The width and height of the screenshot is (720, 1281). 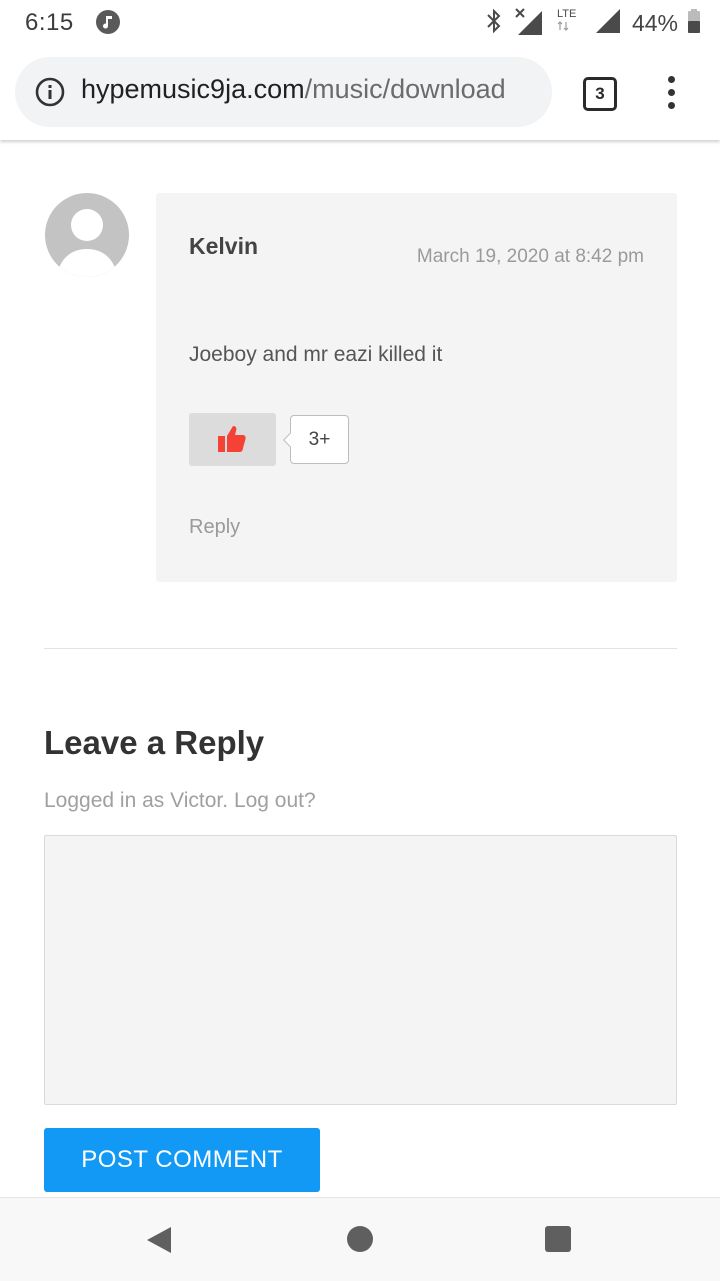 I want to click on info-icon, so click(x=50, y=92).